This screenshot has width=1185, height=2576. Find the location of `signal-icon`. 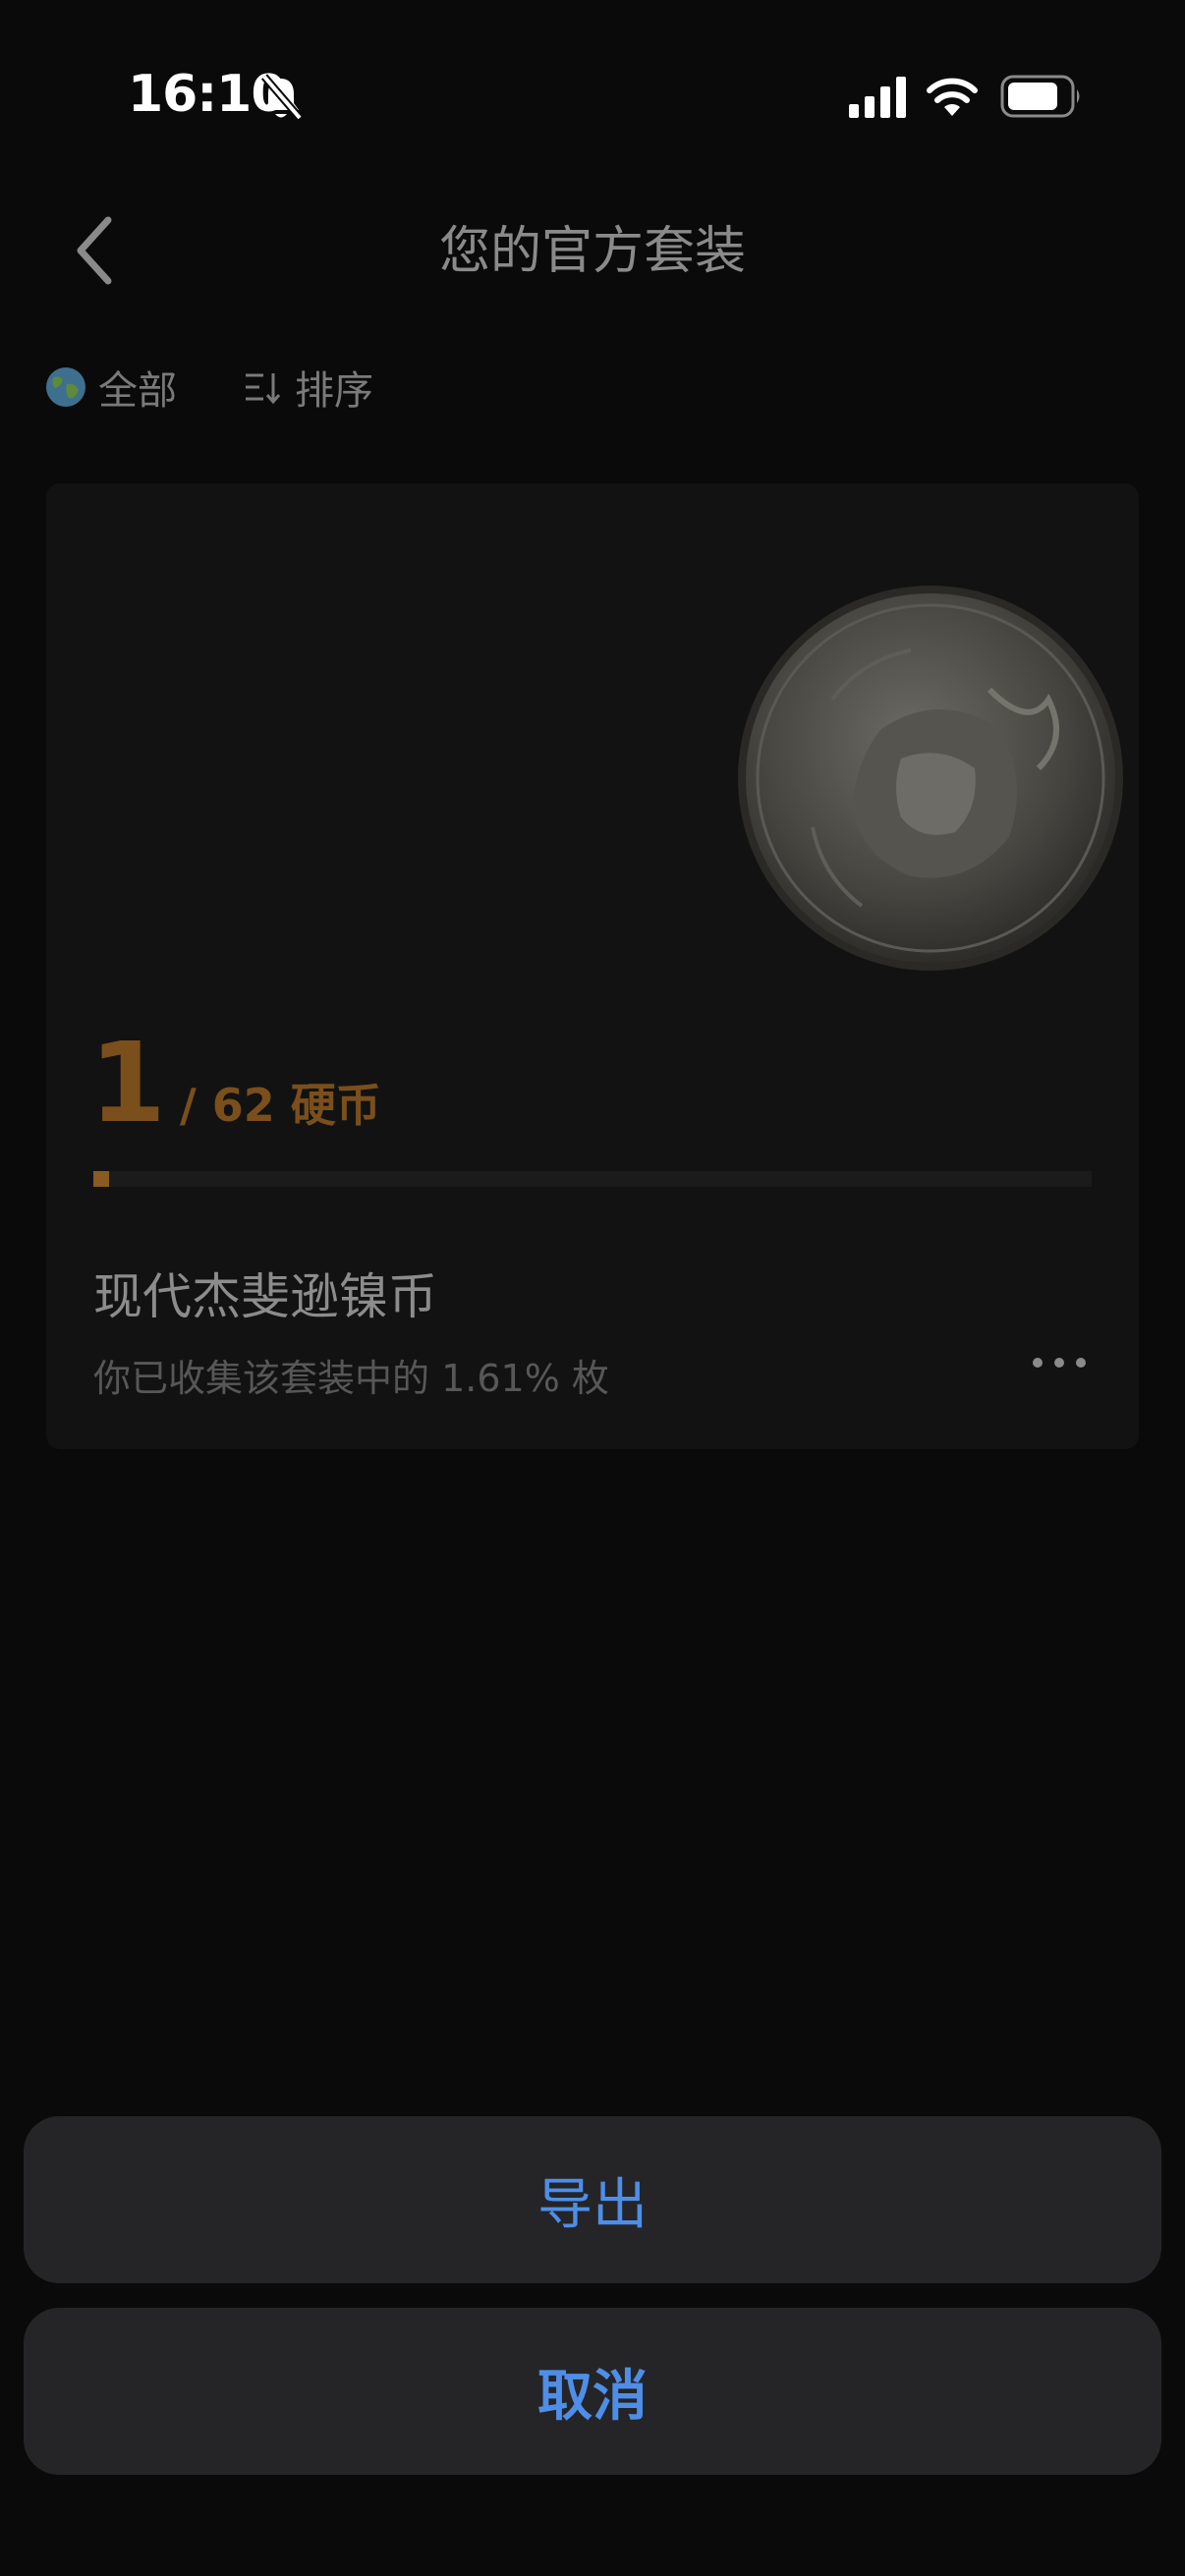

signal-icon is located at coordinates (878, 97).